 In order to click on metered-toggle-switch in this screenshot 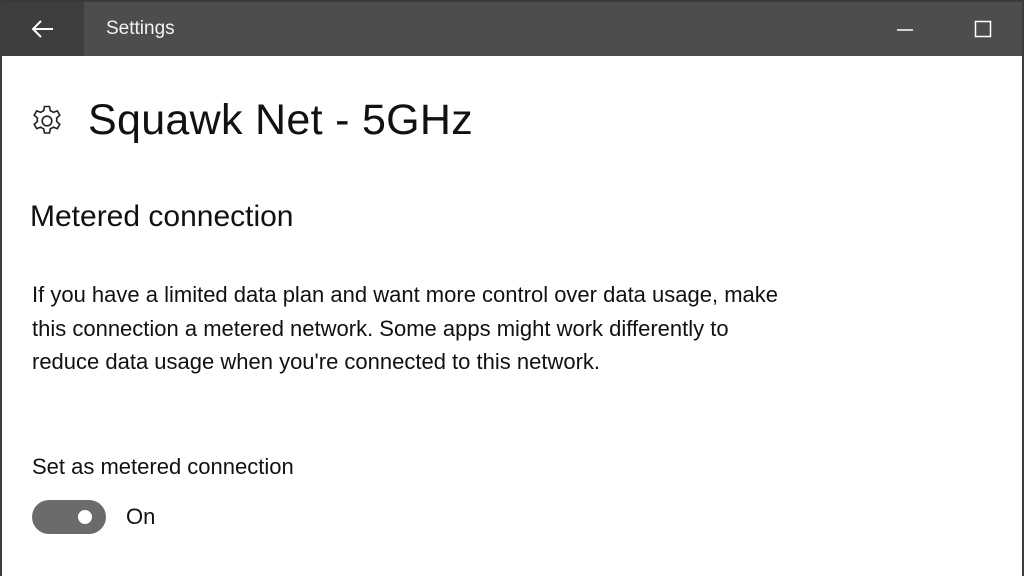, I will do `click(69, 517)`.